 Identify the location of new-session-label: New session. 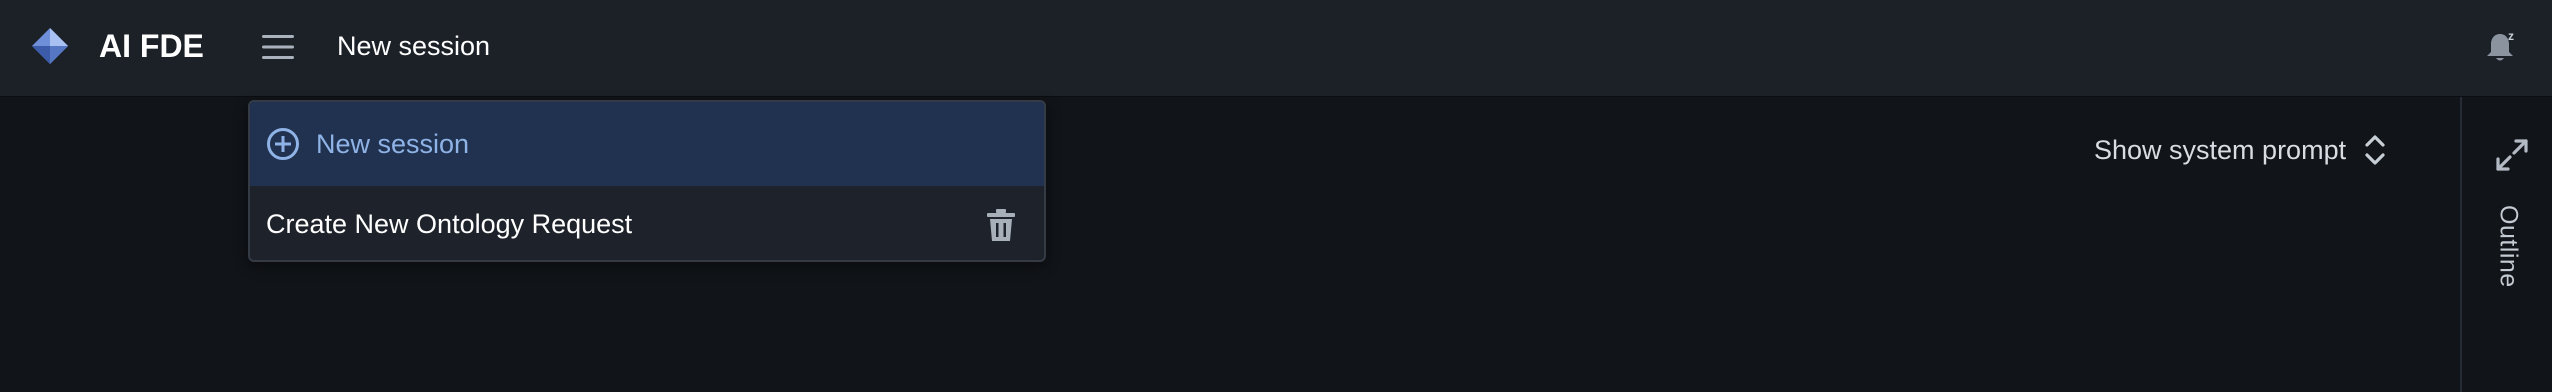
(393, 143).